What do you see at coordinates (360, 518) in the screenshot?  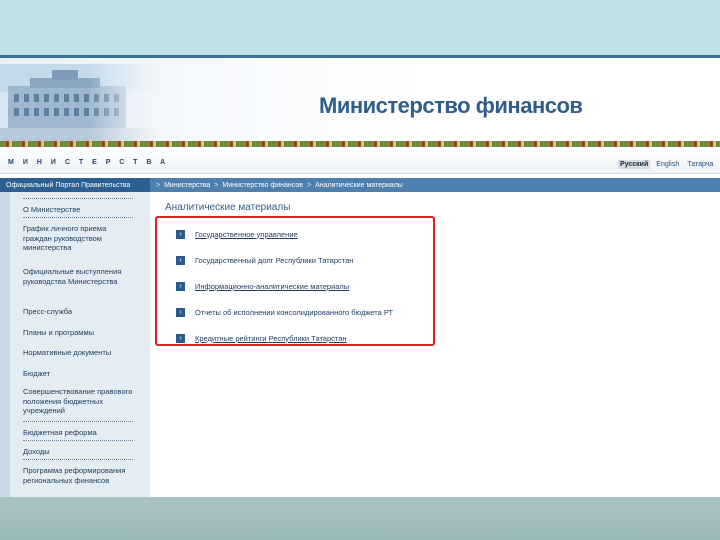 I see `bottom-margin` at bounding box center [360, 518].